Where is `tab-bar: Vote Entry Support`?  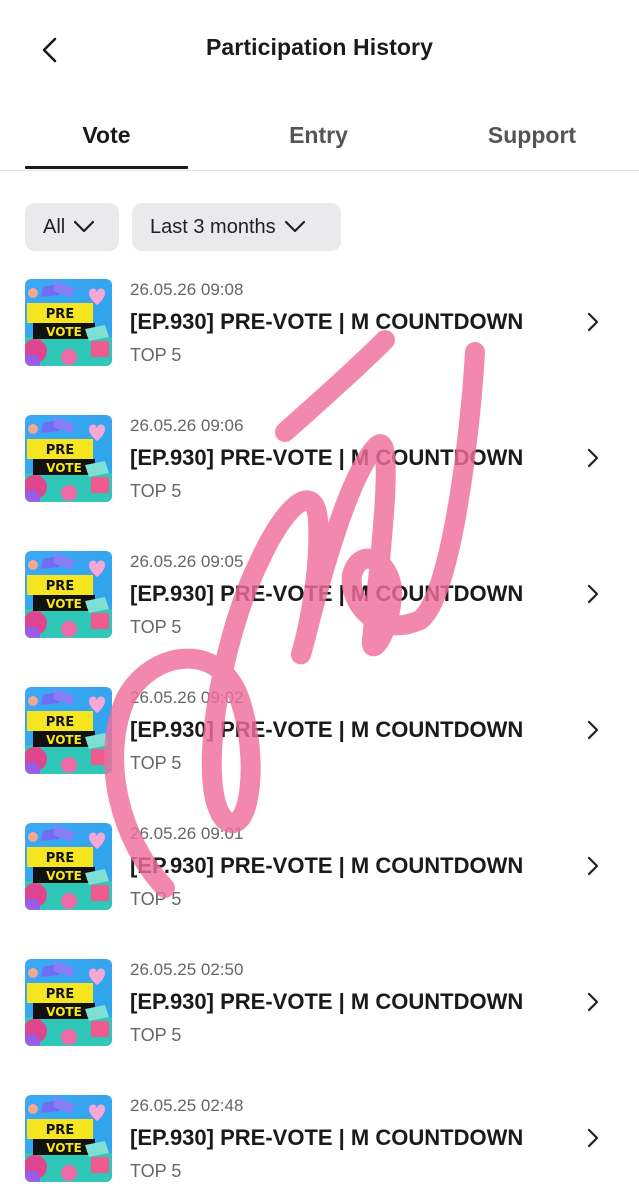
tab-bar: Vote Entry Support is located at coordinates (319, 135).